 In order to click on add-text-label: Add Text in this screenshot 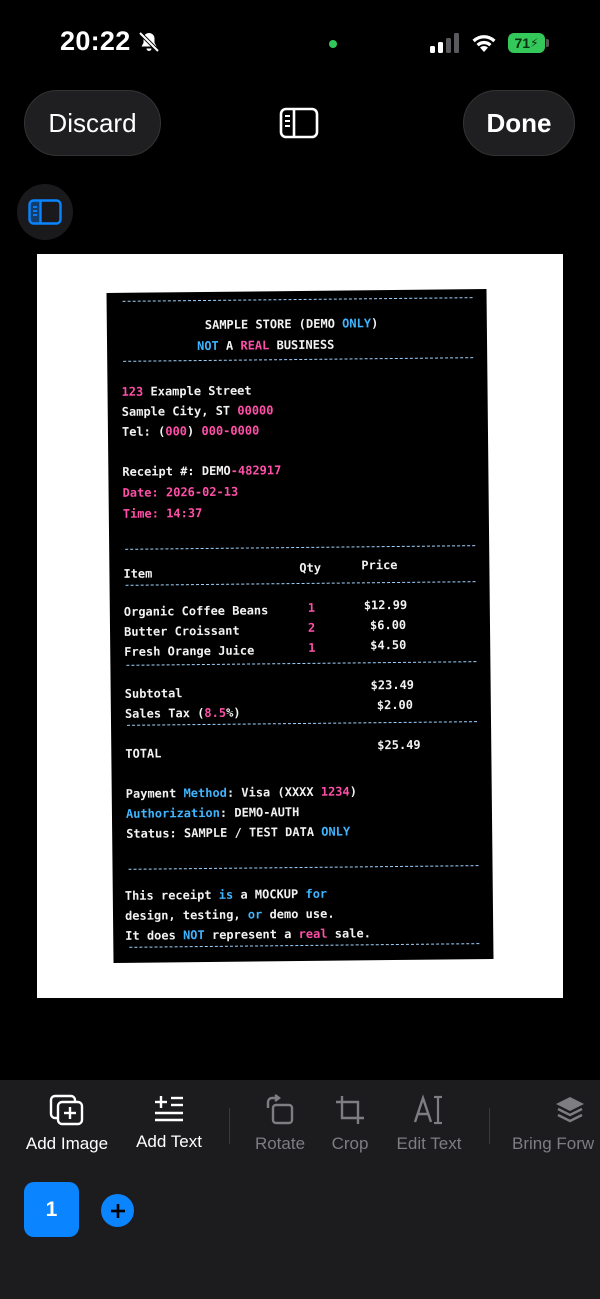, I will do `click(169, 1141)`.